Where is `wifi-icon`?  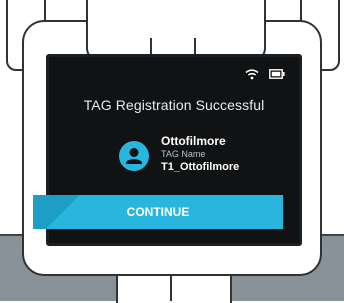
wifi-icon is located at coordinates (252, 74).